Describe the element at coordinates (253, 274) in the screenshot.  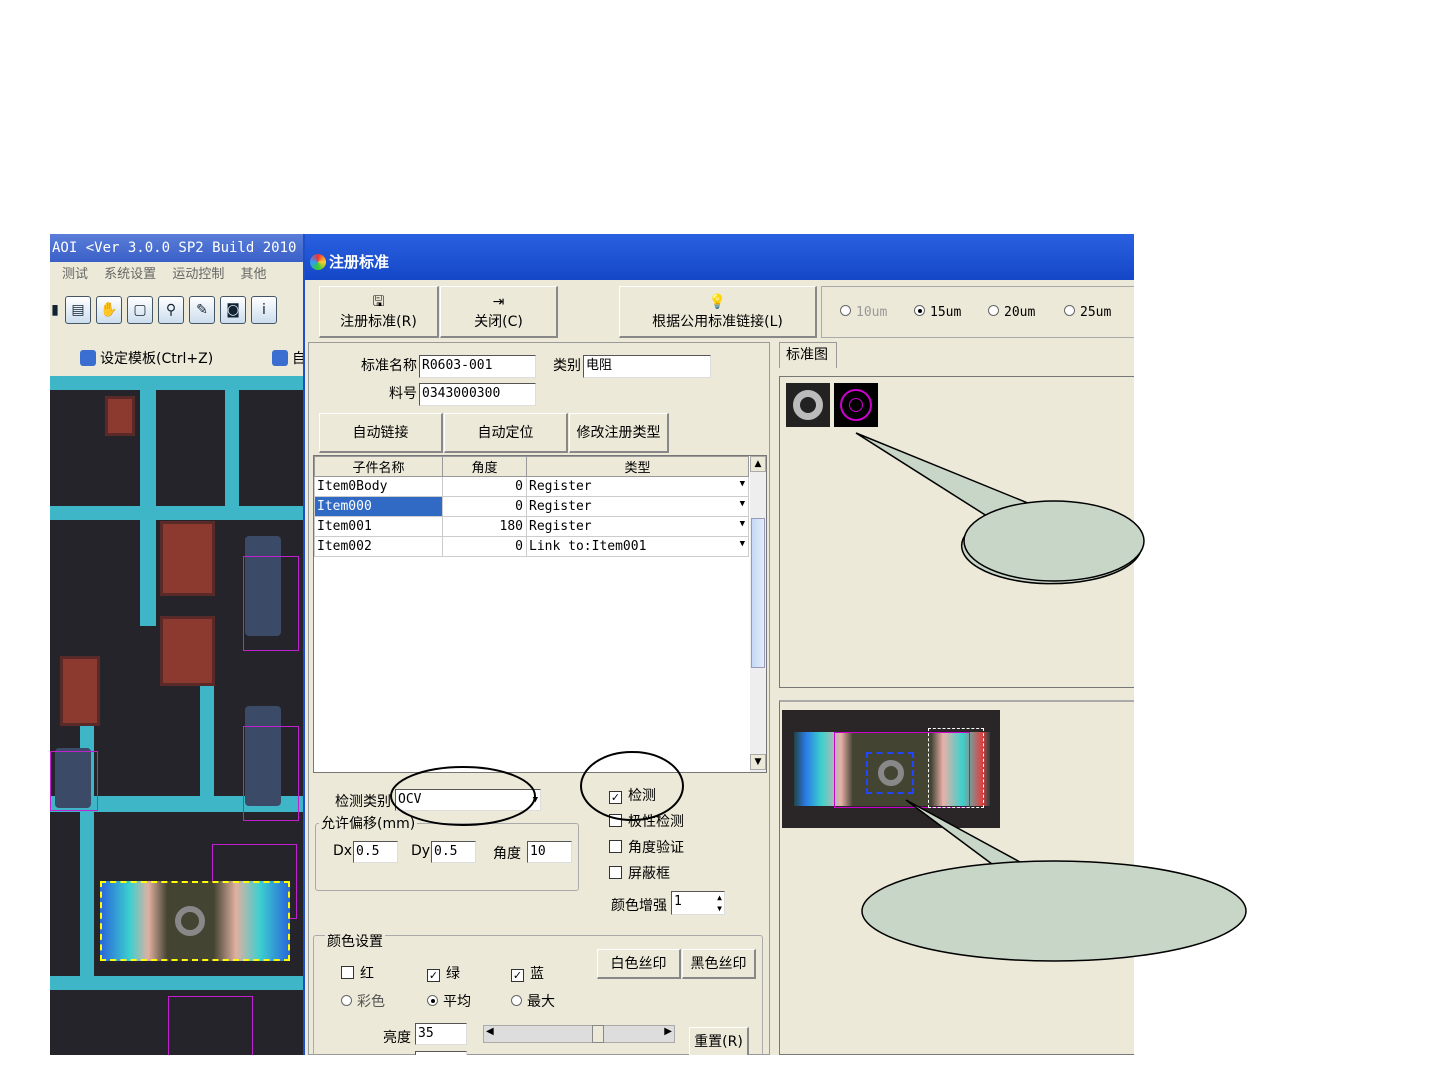
I see `menu-item-other: 其他` at that location.